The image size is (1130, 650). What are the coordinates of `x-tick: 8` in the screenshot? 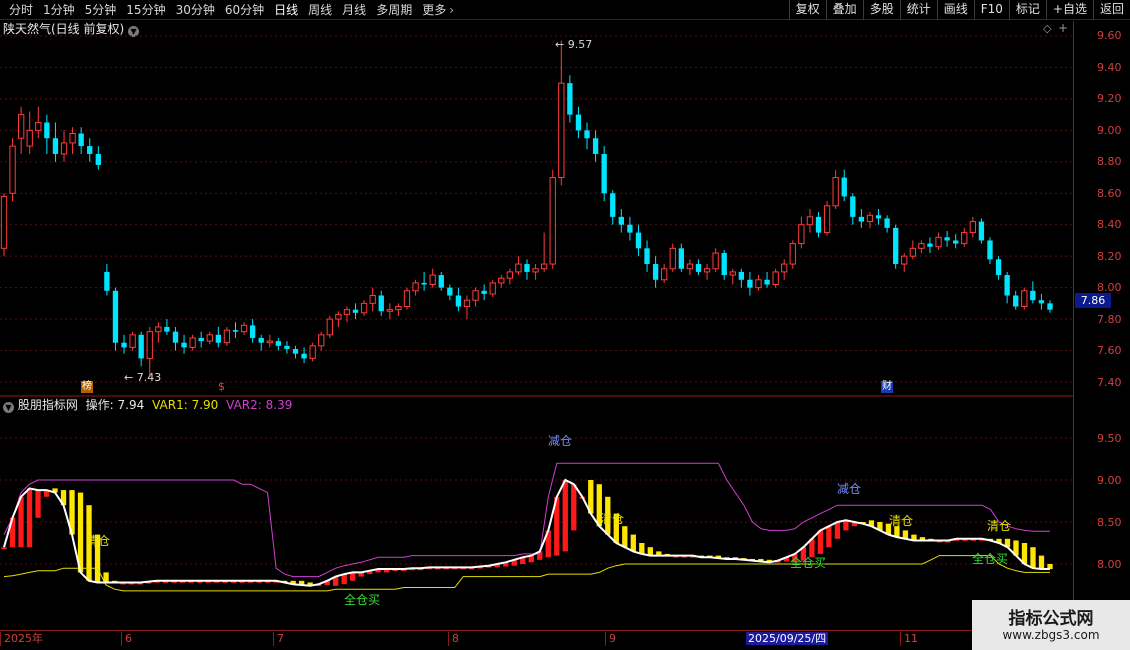 It's located at (453, 639).